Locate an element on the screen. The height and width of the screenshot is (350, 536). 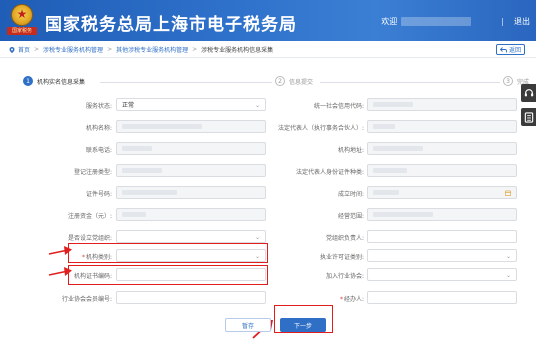
highlight-box-cert-code is located at coordinates (168, 275).